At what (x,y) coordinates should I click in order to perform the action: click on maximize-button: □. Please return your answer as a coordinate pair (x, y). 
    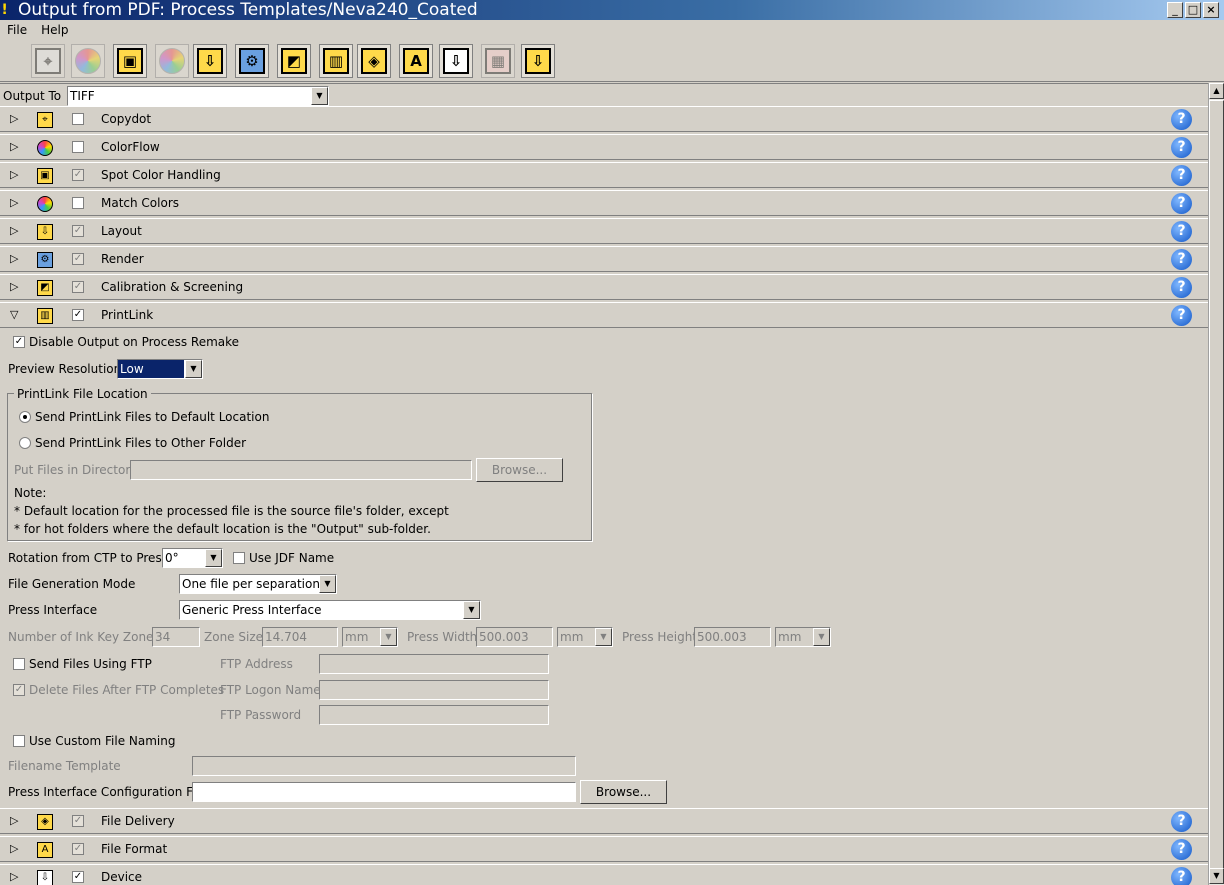
    Looking at the image, I should click on (1193, 10).